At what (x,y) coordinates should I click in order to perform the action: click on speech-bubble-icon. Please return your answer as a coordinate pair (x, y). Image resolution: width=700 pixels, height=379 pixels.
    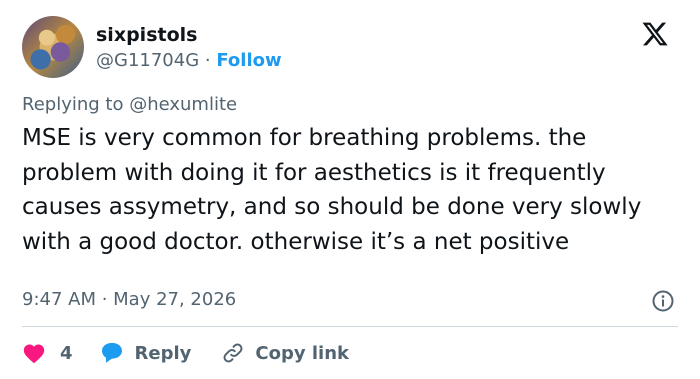
    Looking at the image, I should click on (111, 353).